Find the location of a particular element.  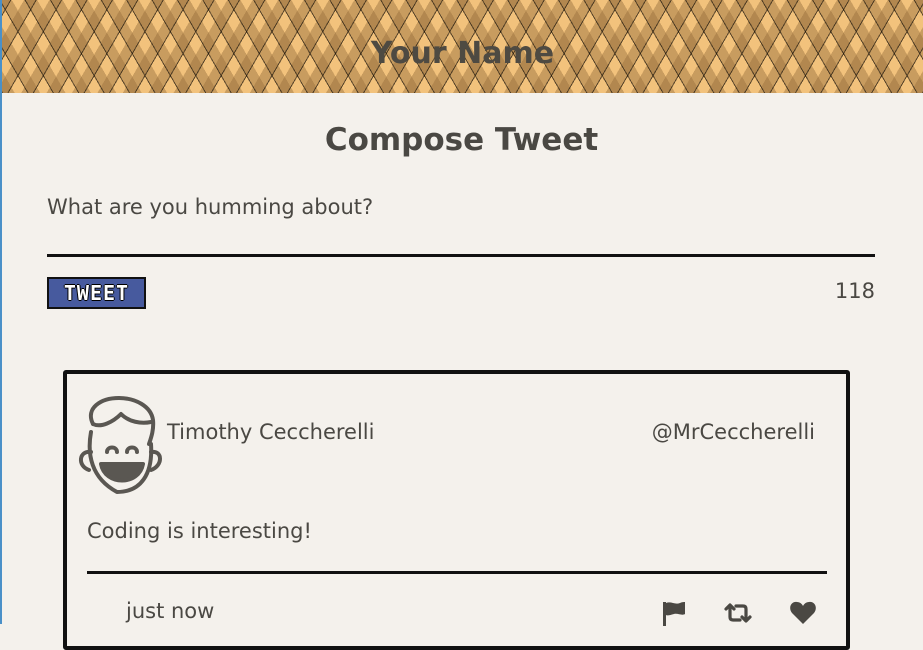

tweet-timestamp: just now is located at coordinates (170, 611).